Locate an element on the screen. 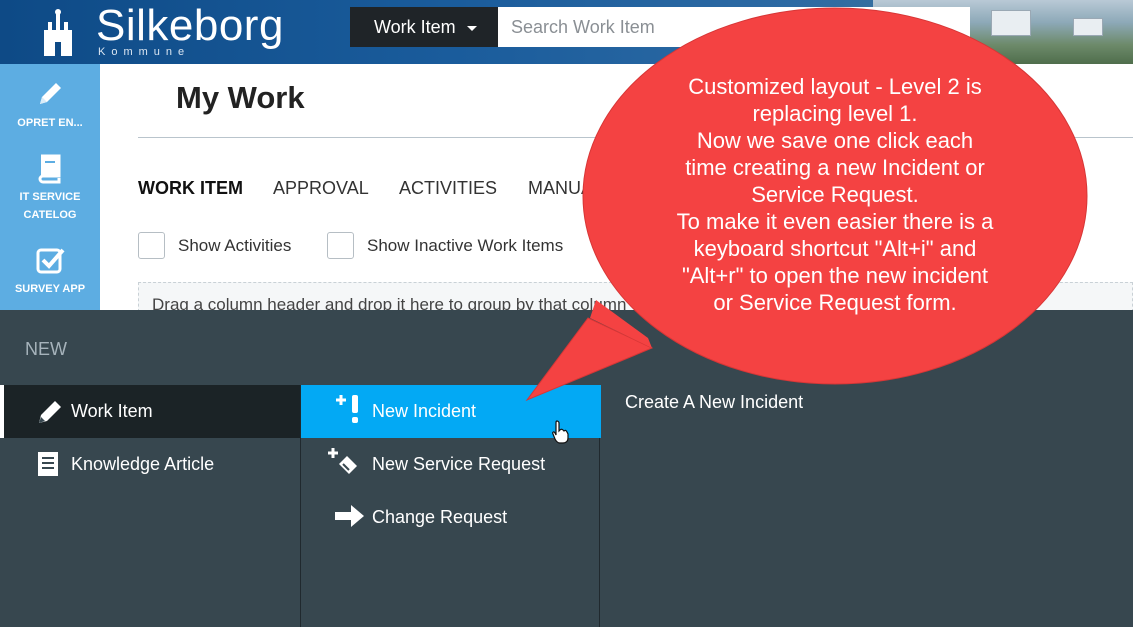  sidebar-item-it-service: IT SERVICE CATELOG is located at coordinates (50, 188).